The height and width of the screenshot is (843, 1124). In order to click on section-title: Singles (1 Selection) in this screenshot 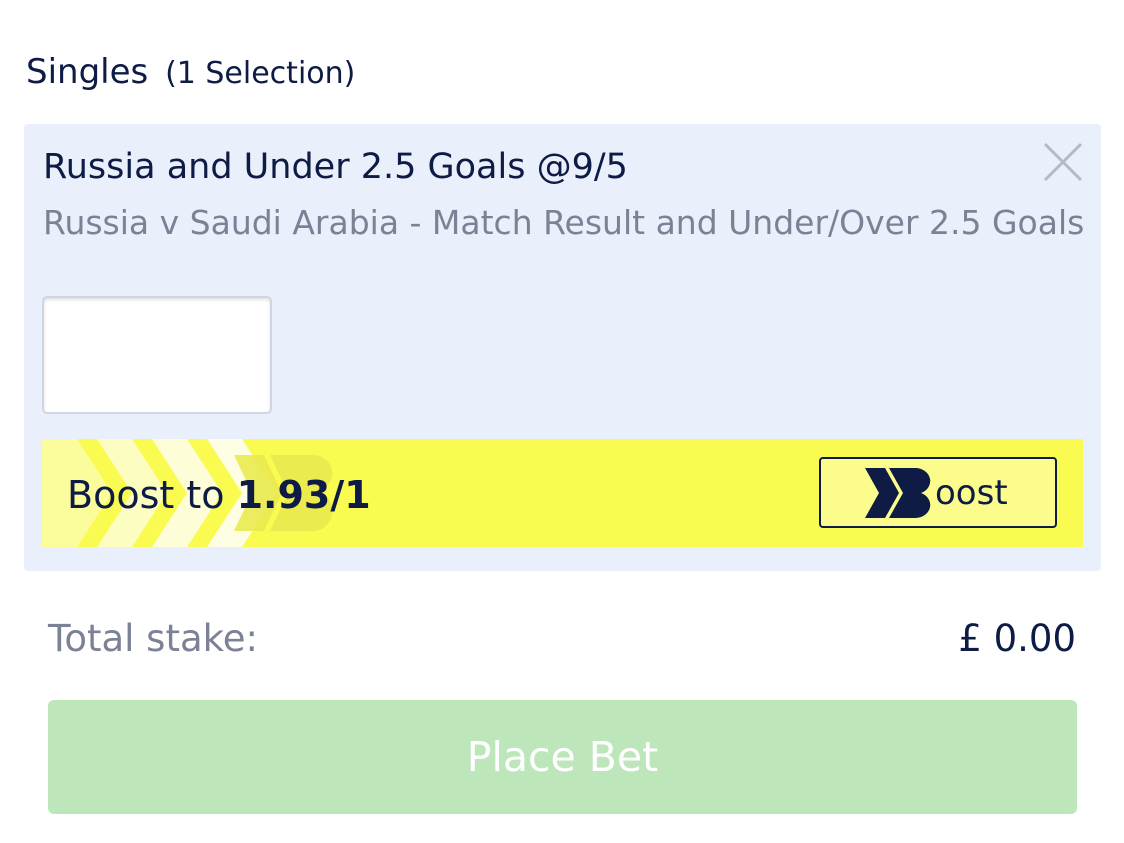, I will do `click(190, 73)`.